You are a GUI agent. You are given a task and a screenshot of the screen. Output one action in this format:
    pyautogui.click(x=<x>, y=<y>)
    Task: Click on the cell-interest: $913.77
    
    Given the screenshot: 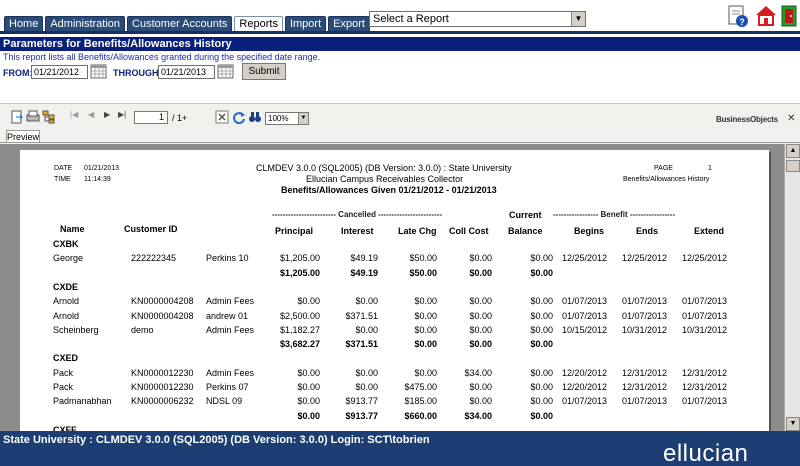 What is the action you would take?
    pyautogui.click(x=361, y=401)
    